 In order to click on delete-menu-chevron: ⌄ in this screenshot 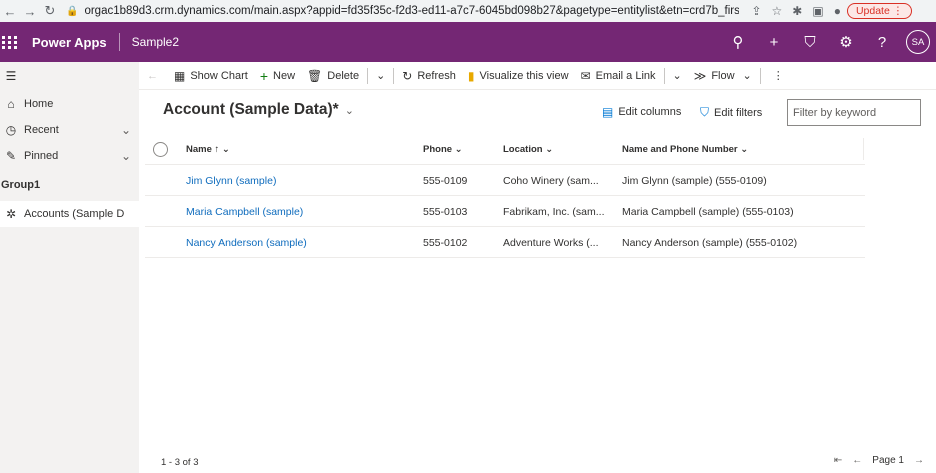, I will do `click(380, 76)`.